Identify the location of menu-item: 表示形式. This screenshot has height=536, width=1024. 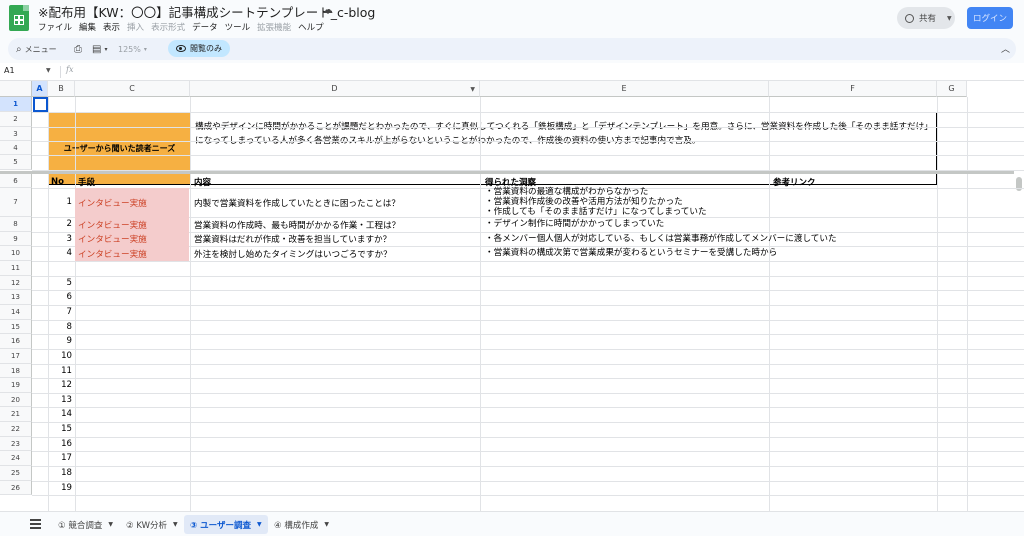
(168, 27).